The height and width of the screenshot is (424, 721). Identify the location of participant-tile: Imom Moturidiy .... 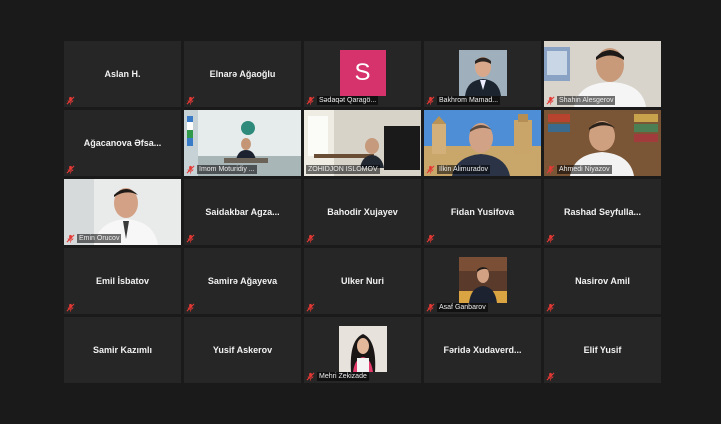
(242, 143).